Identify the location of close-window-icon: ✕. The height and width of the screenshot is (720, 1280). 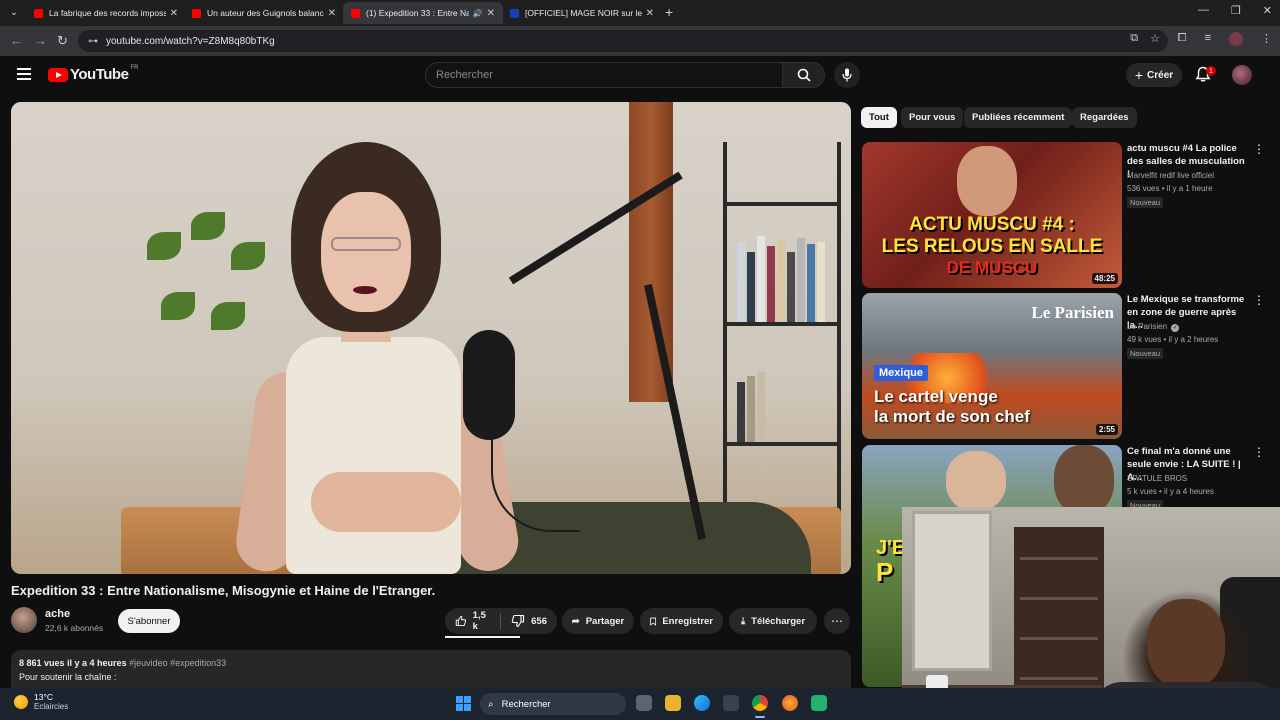
(1267, 10).